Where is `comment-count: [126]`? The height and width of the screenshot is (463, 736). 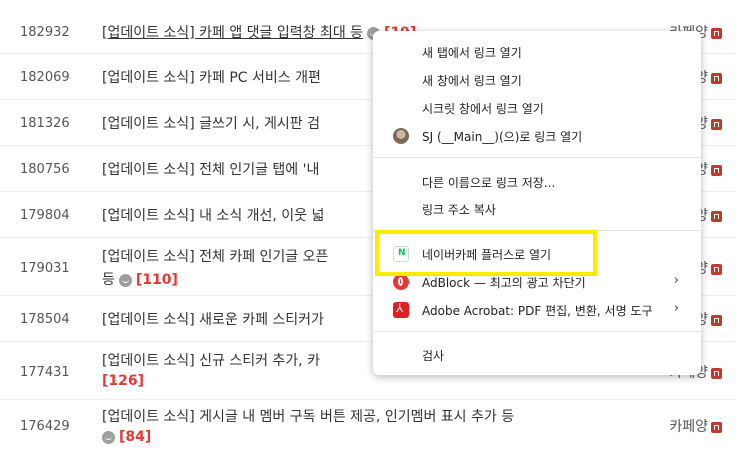 comment-count: [126] is located at coordinates (123, 381).